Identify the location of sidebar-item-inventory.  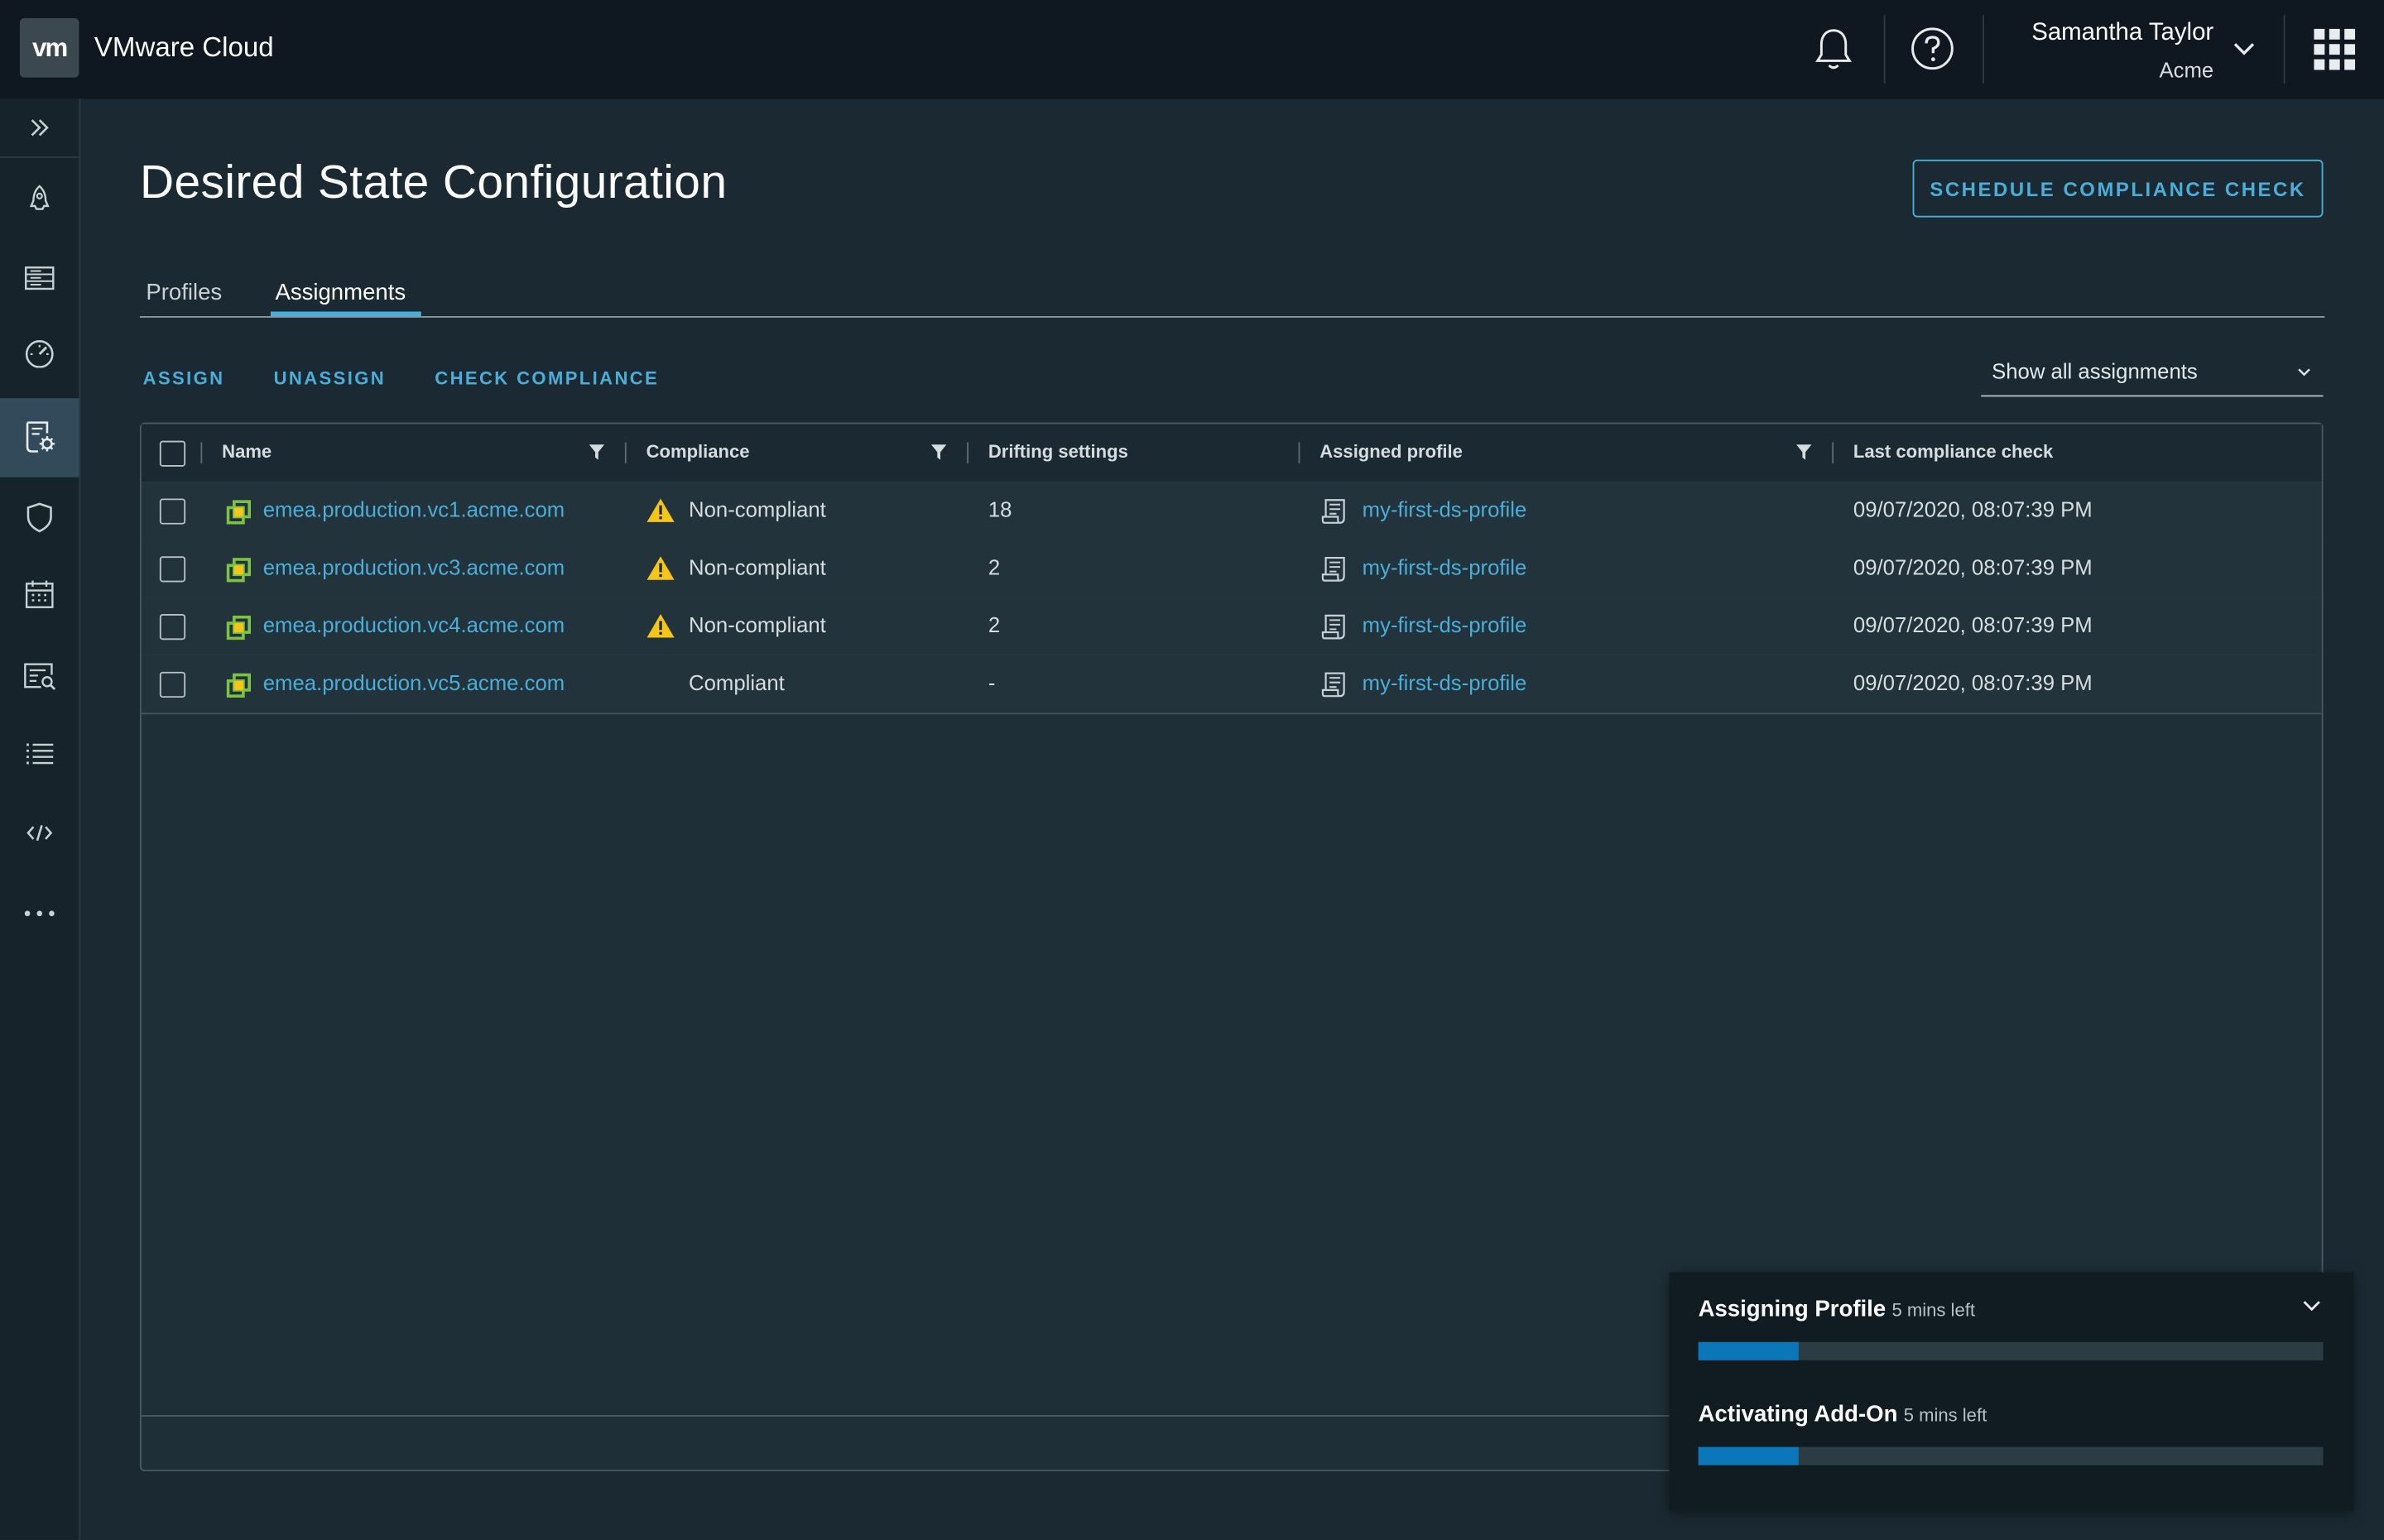
(39, 278).